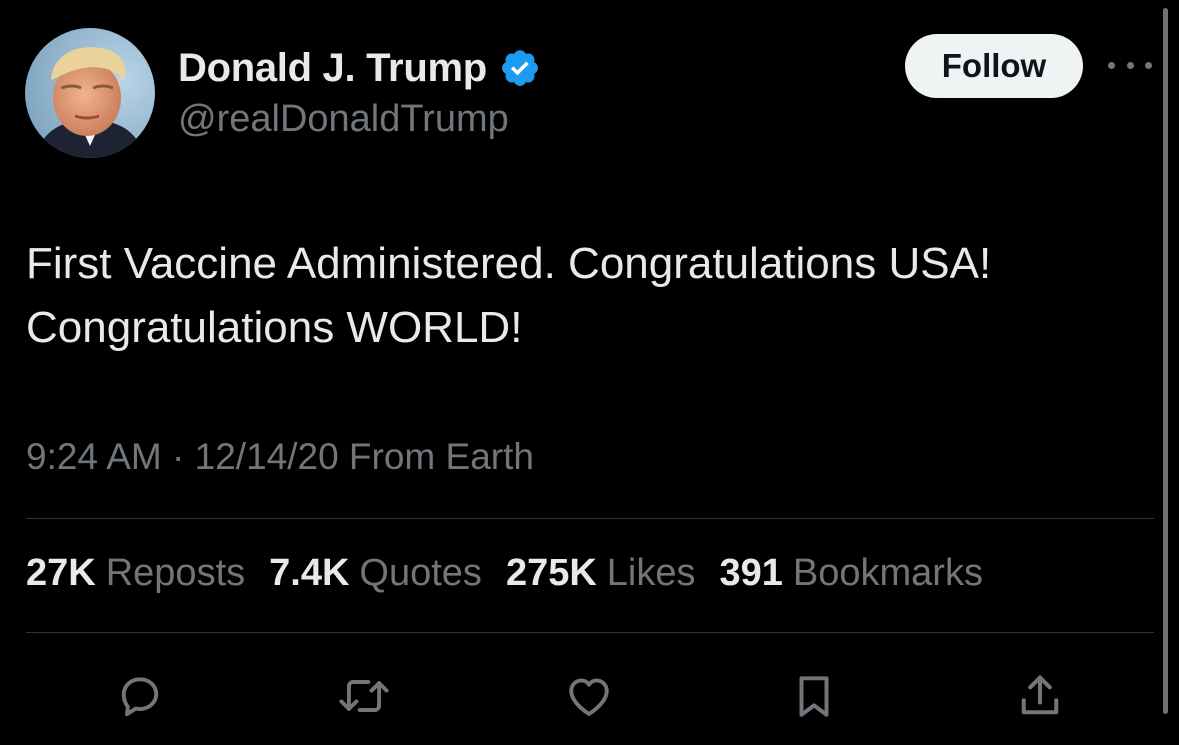 The width and height of the screenshot is (1179, 745). Describe the element at coordinates (420, 573) in the screenshot. I see `stat-label: Quotes` at that location.